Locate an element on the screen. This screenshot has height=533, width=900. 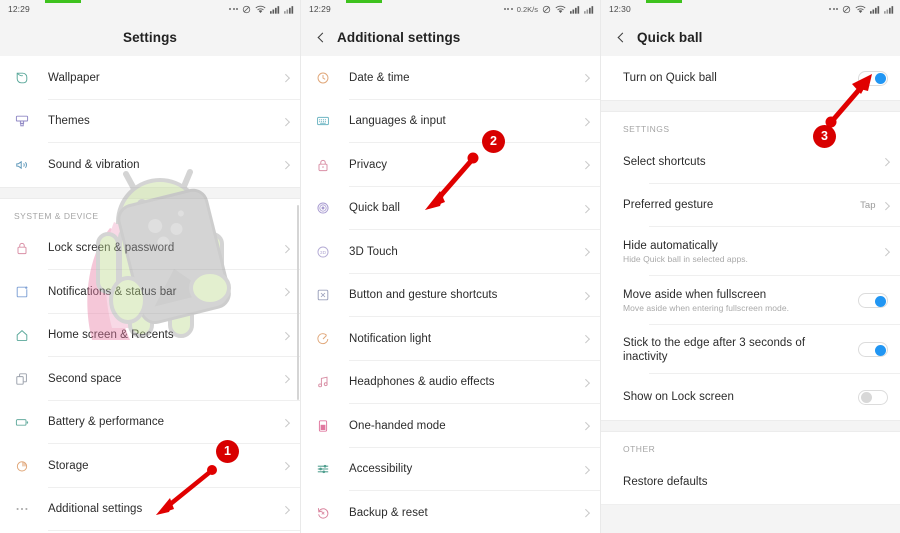
chevron-left-icon is located at coordinates (622, 37).